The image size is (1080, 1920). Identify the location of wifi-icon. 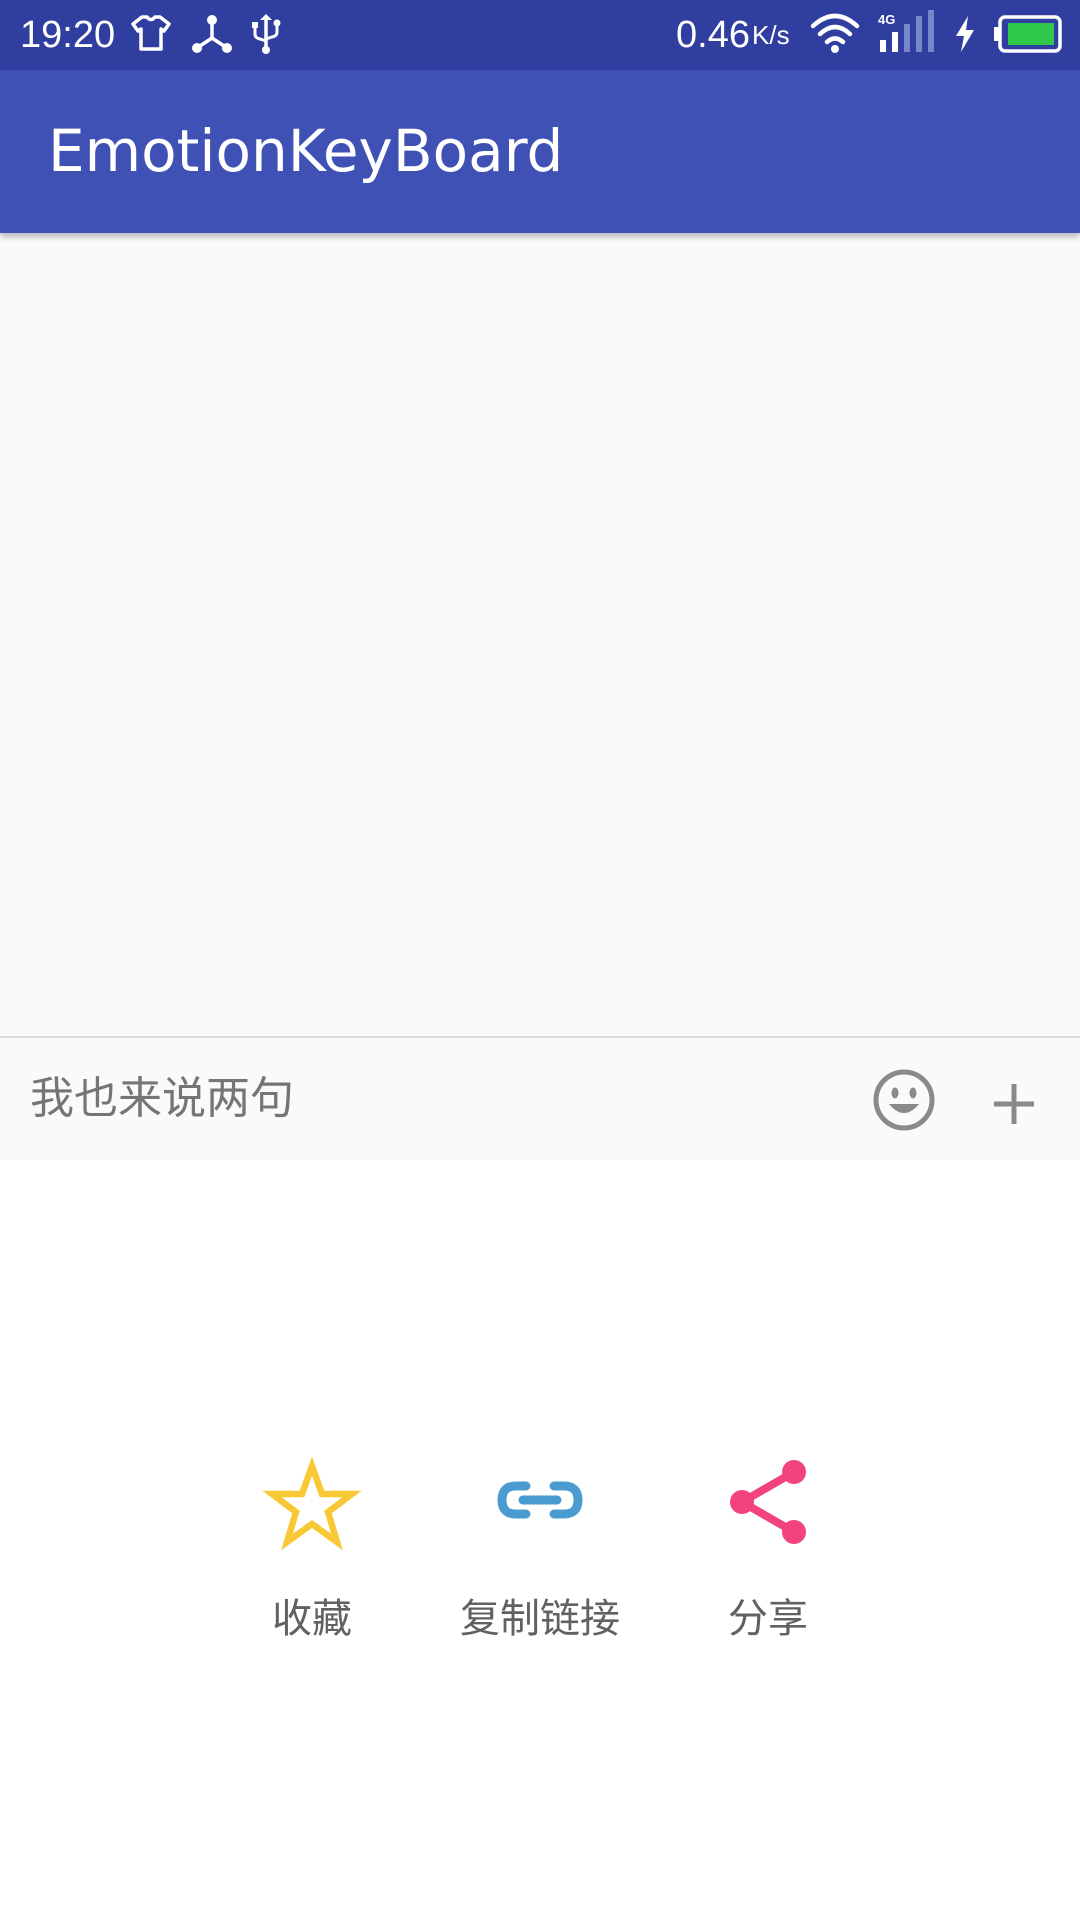
(835, 35).